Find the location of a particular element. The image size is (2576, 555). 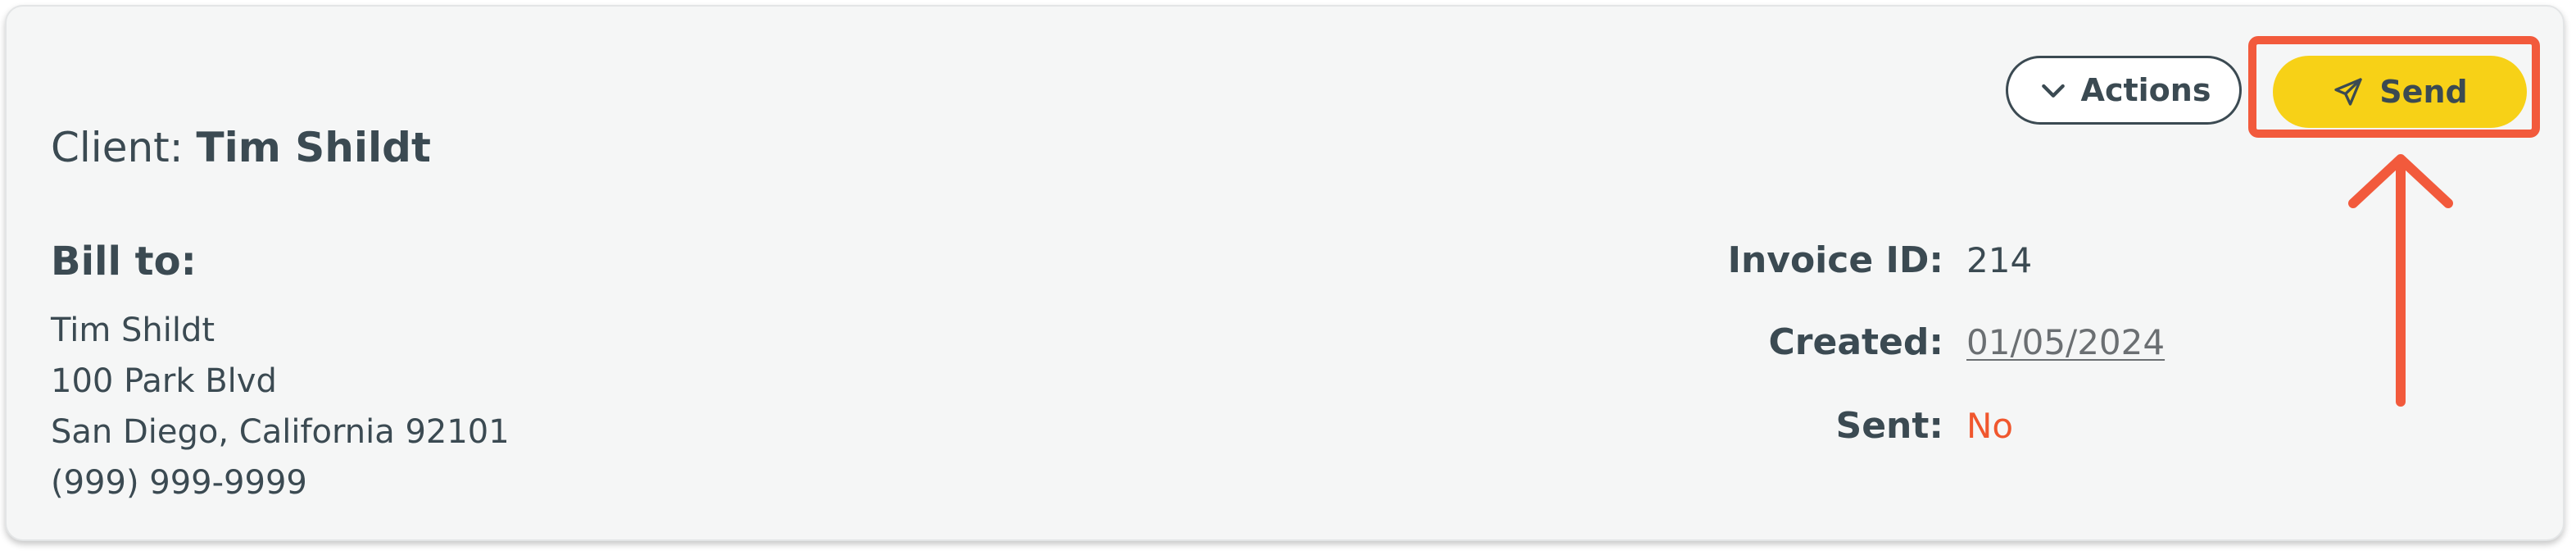

sent-label: Sent: is located at coordinates (1889, 426).